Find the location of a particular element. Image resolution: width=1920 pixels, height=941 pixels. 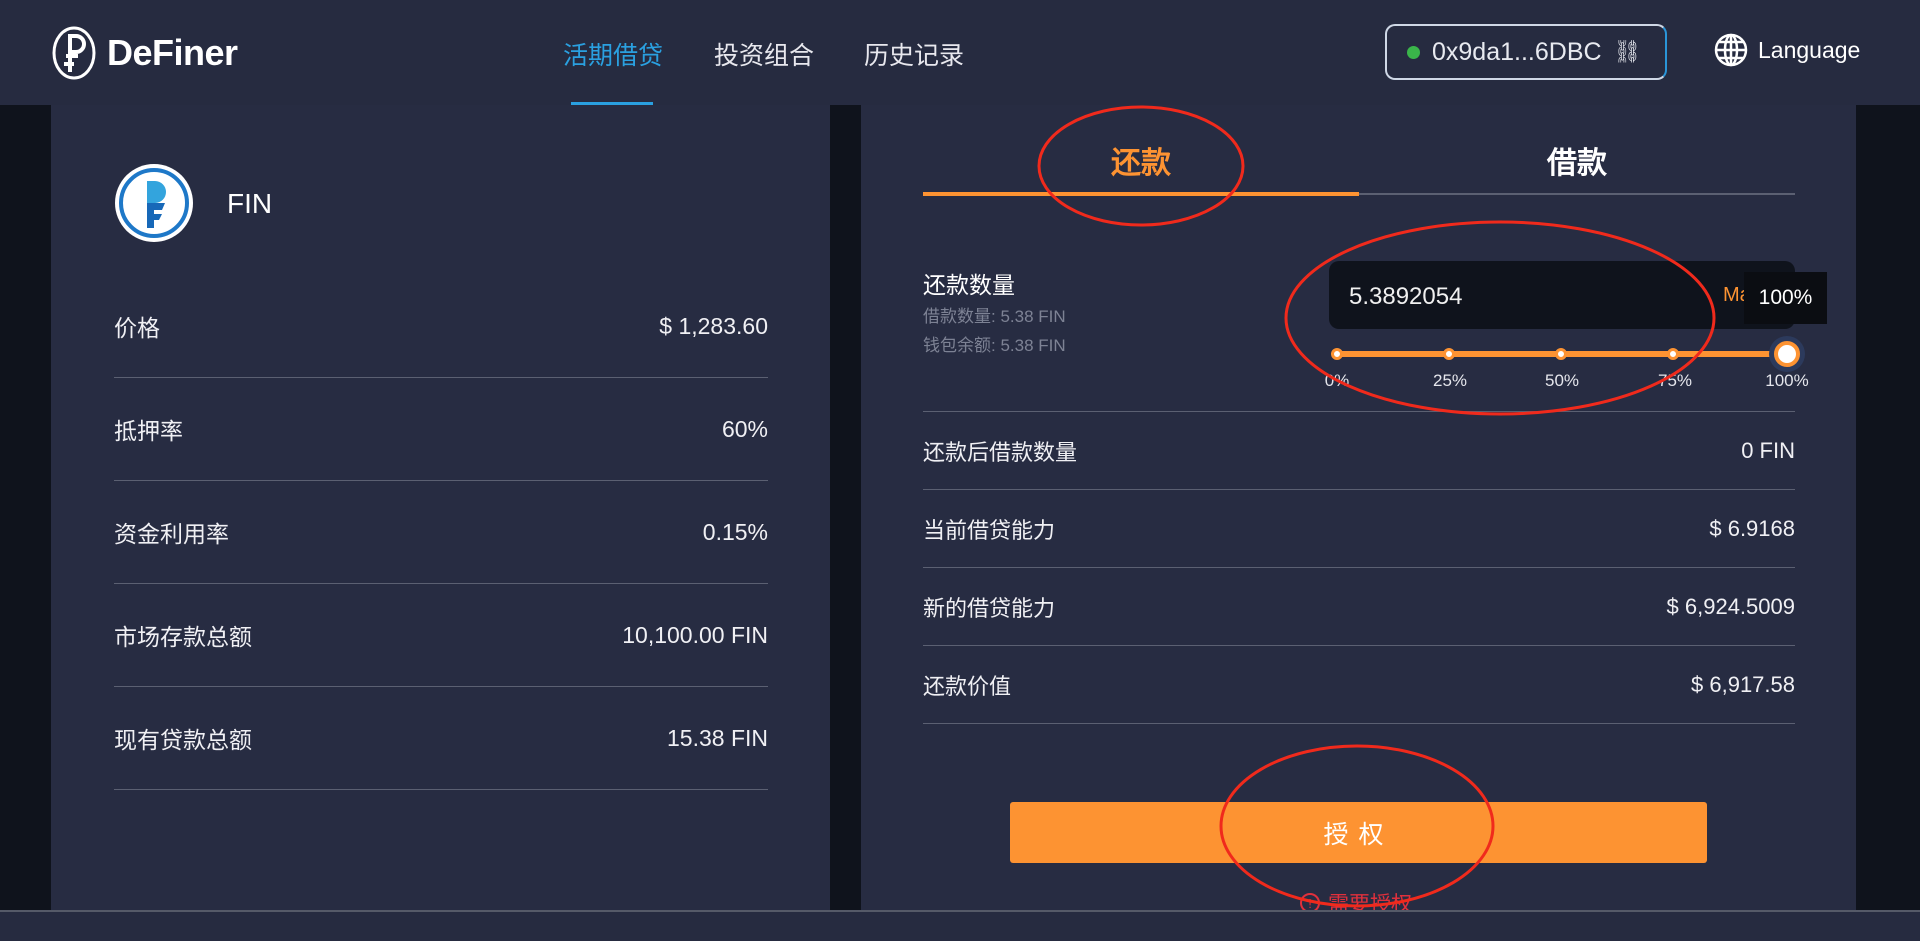

tick-label: 100% is located at coordinates (1787, 380).